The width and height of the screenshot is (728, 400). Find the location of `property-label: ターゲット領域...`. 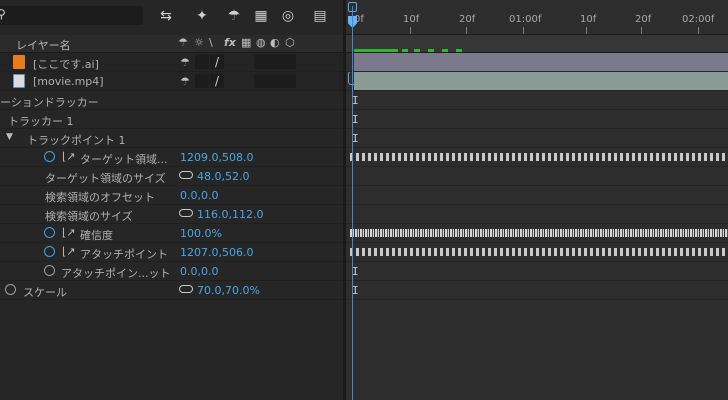

property-label: ターゲット領域... is located at coordinates (124, 159).